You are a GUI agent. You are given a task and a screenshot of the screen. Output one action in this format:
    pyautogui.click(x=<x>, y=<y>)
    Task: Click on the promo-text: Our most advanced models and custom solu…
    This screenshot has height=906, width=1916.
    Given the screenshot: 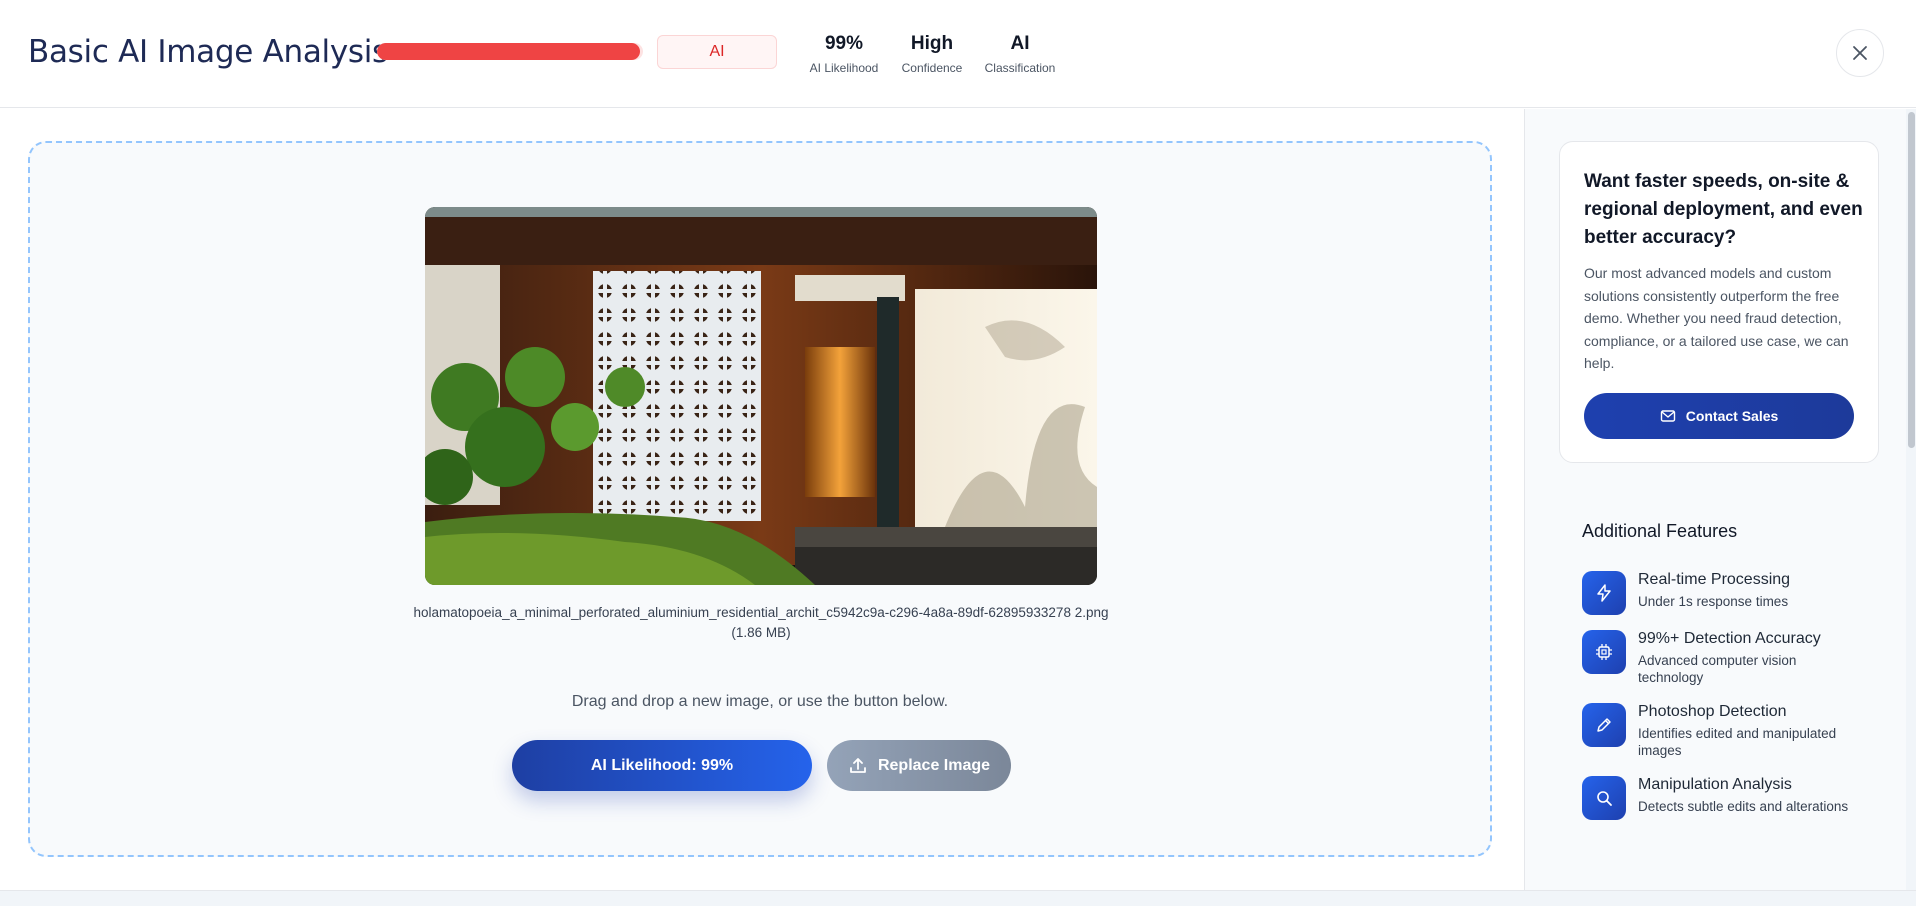 What is the action you would take?
    pyautogui.click(x=1716, y=318)
    